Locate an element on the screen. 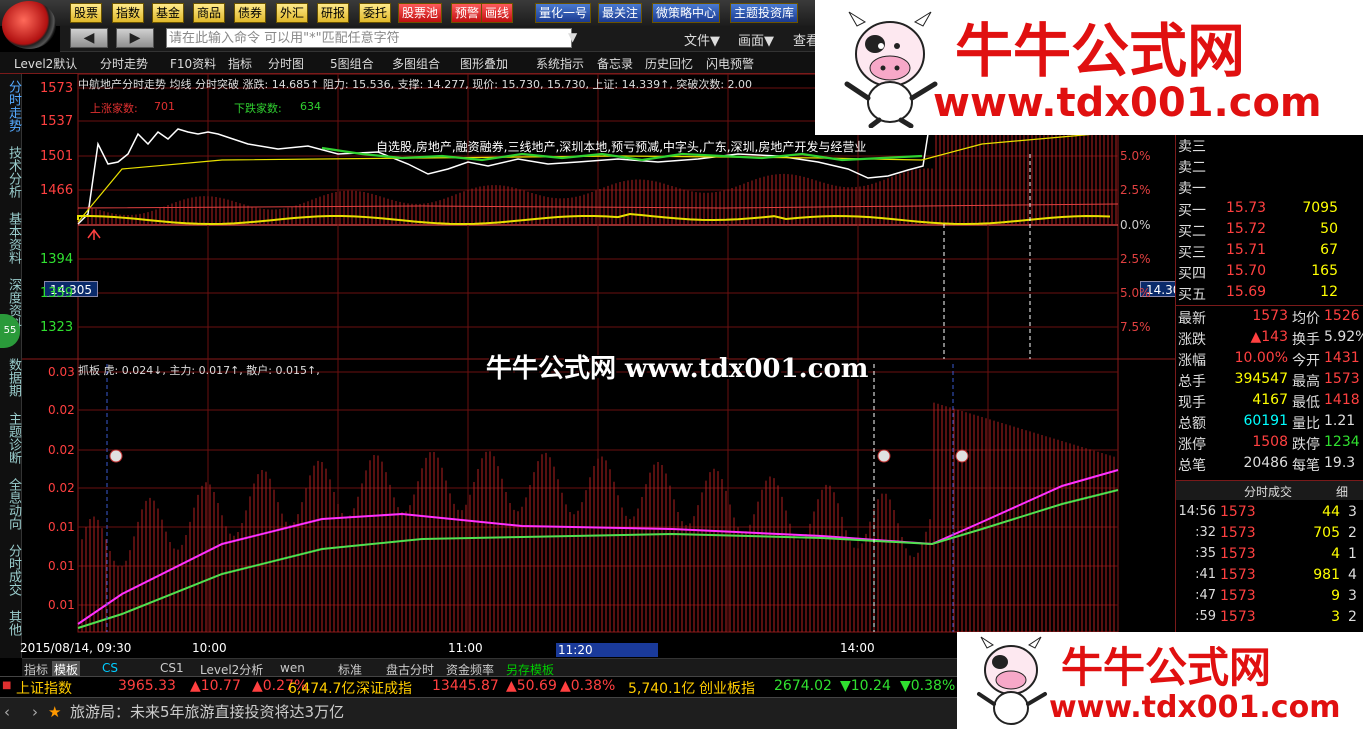 This screenshot has height=729, width=1363. app-logo-icon is located at coordinates (29, 25).